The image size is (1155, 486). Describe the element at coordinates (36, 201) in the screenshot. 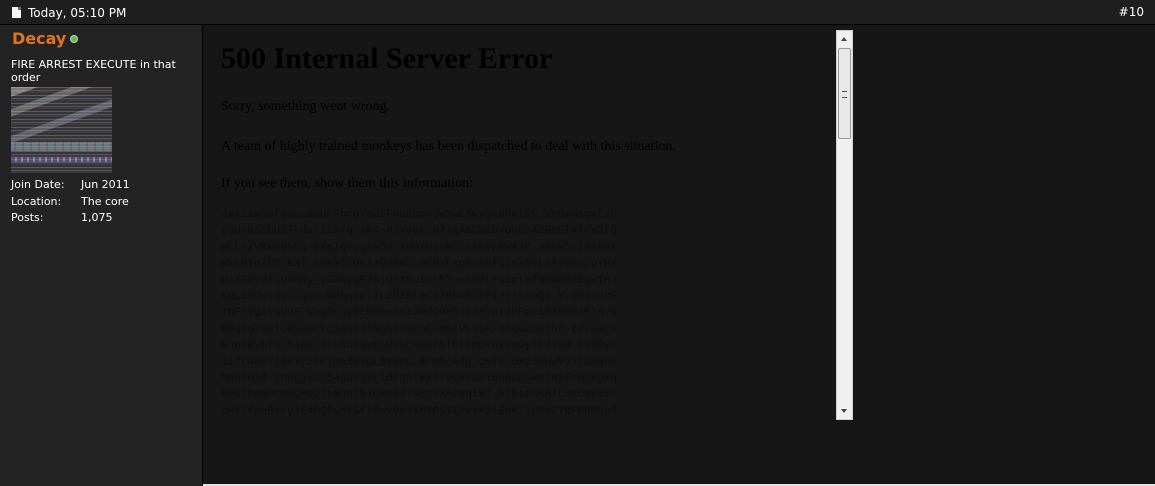

I see `location-label: Location:` at that location.